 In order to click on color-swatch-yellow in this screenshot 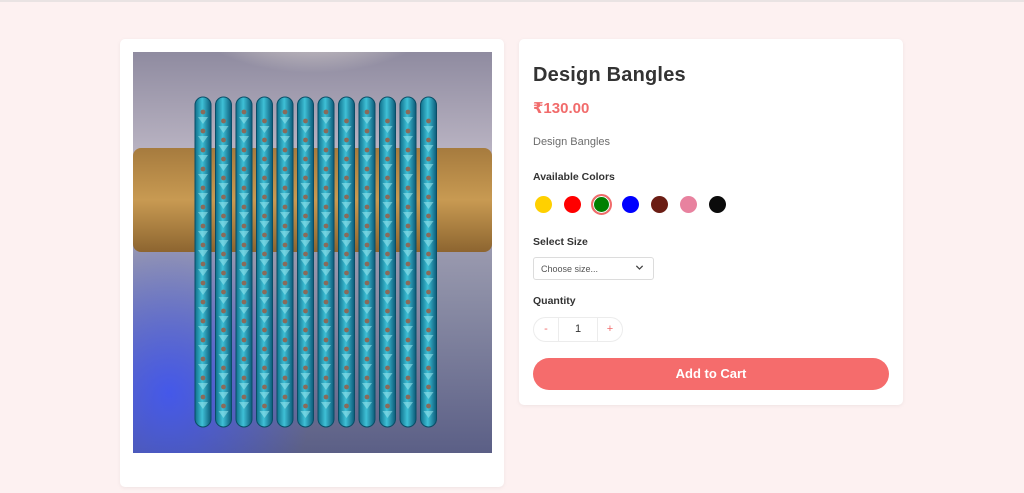, I will do `click(543, 204)`.